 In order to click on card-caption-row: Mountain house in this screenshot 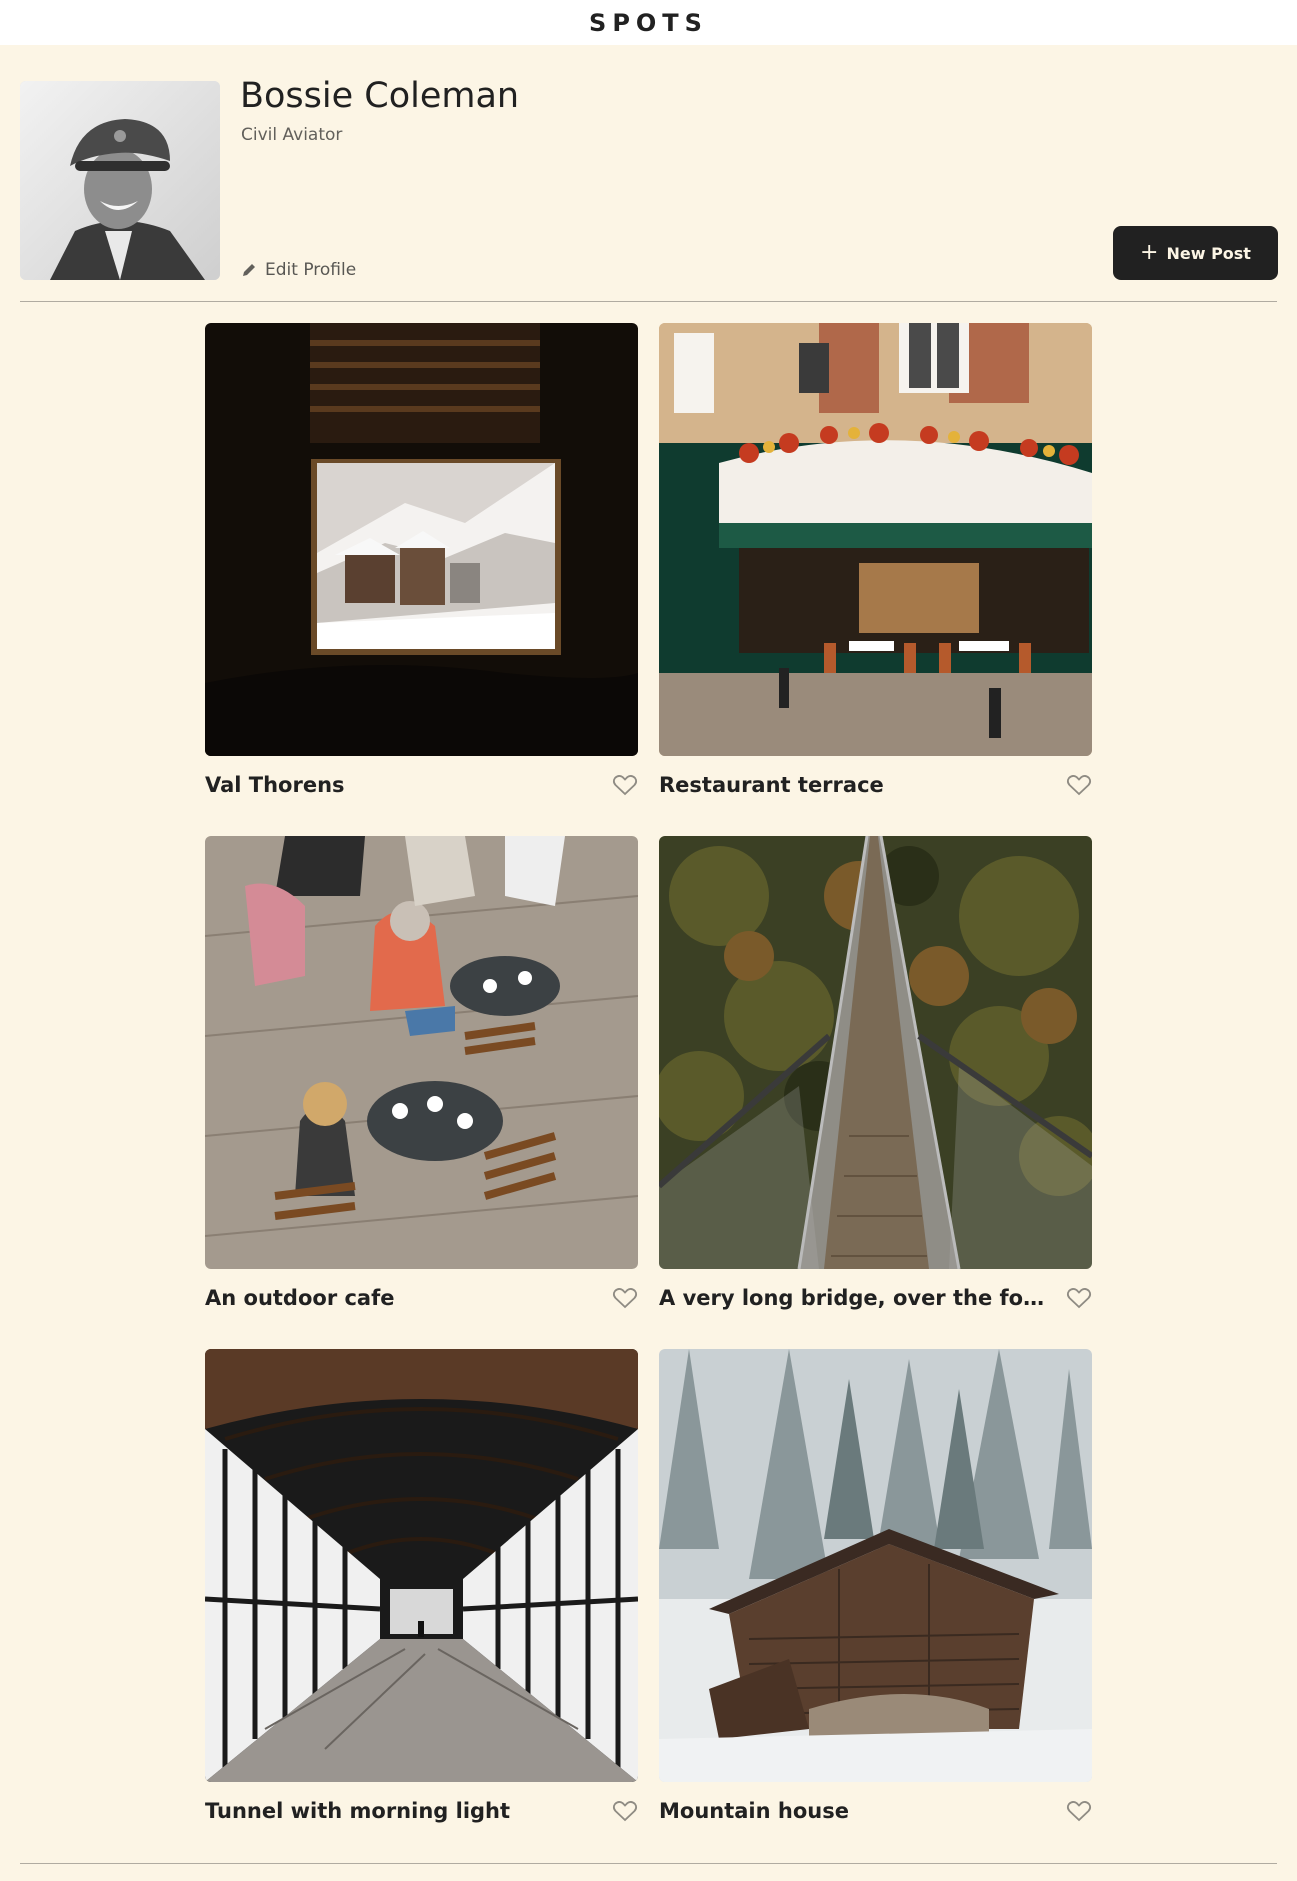, I will do `click(875, 1811)`.